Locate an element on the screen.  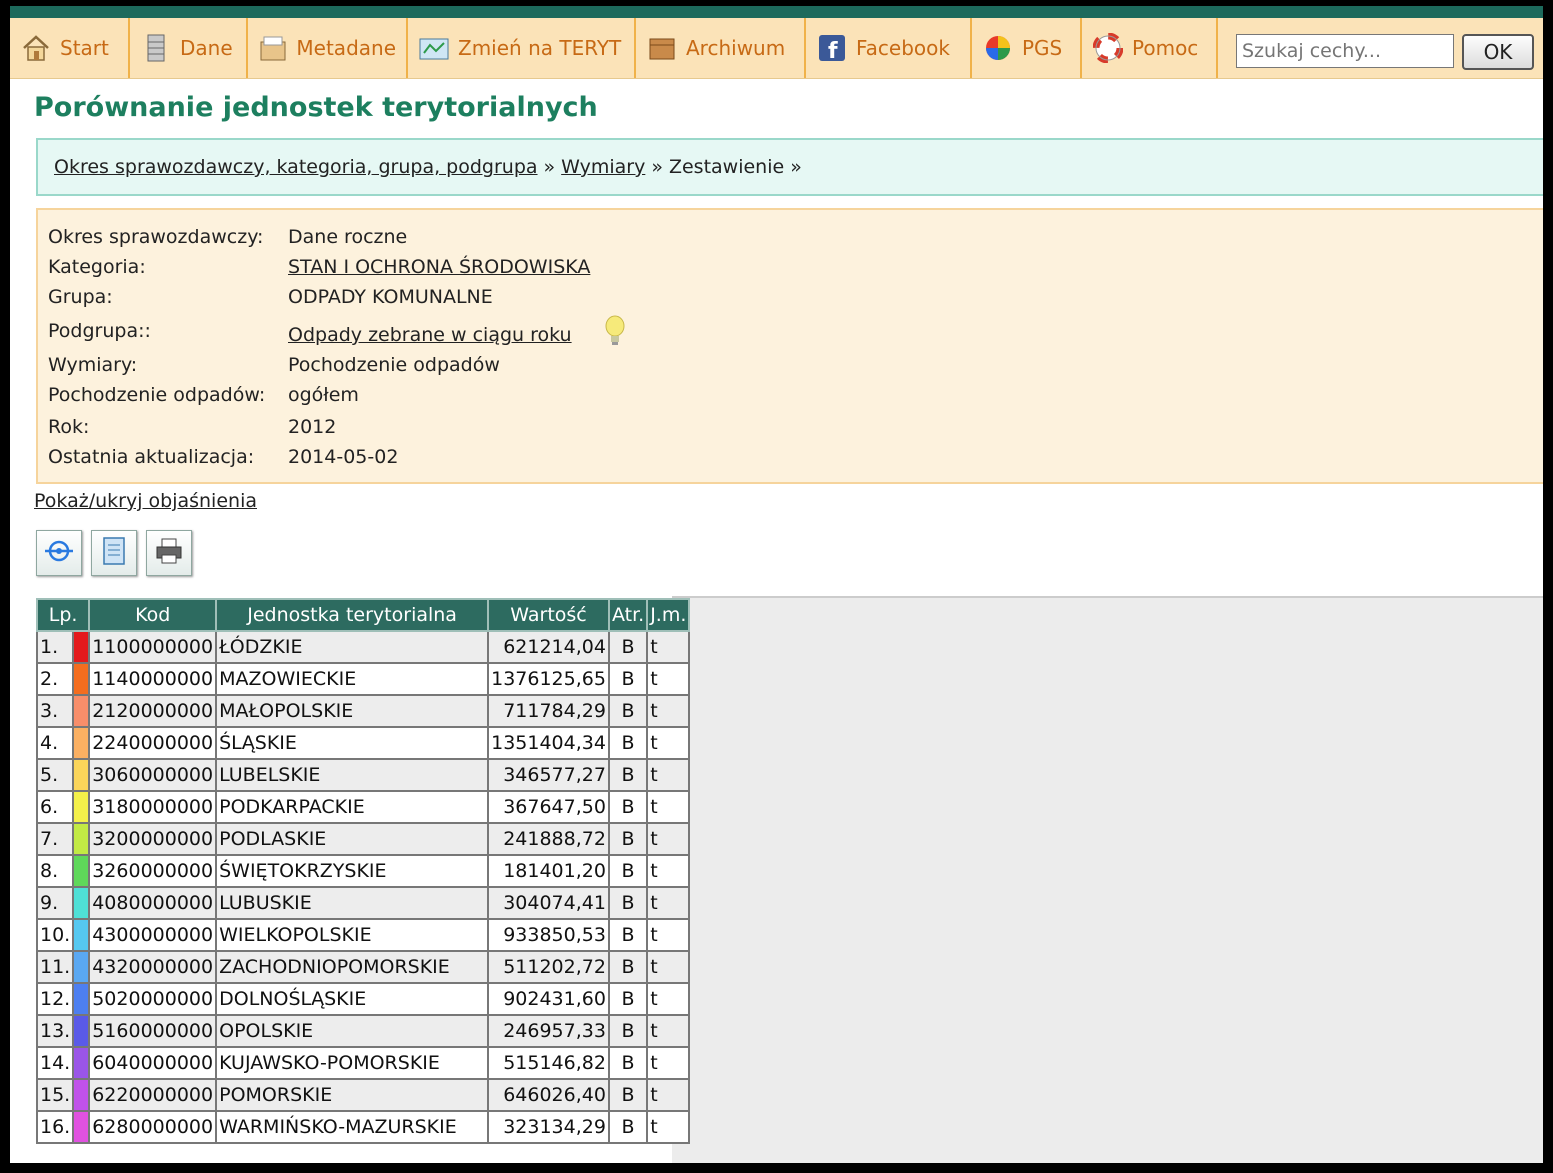
unit-name-link: ZACHODNIOPOMORSKIE is located at coordinates (352, 967).